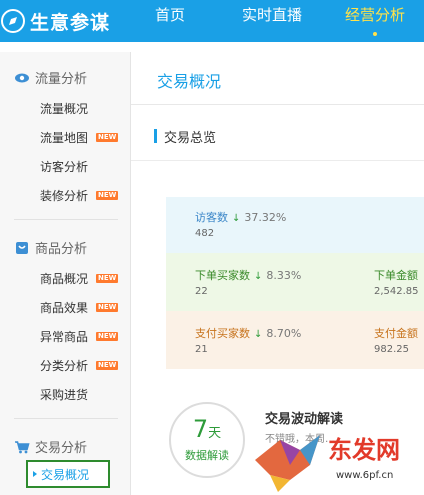  What do you see at coordinates (190, 138) in the screenshot?
I see `section-title: 交易总览` at bounding box center [190, 138].